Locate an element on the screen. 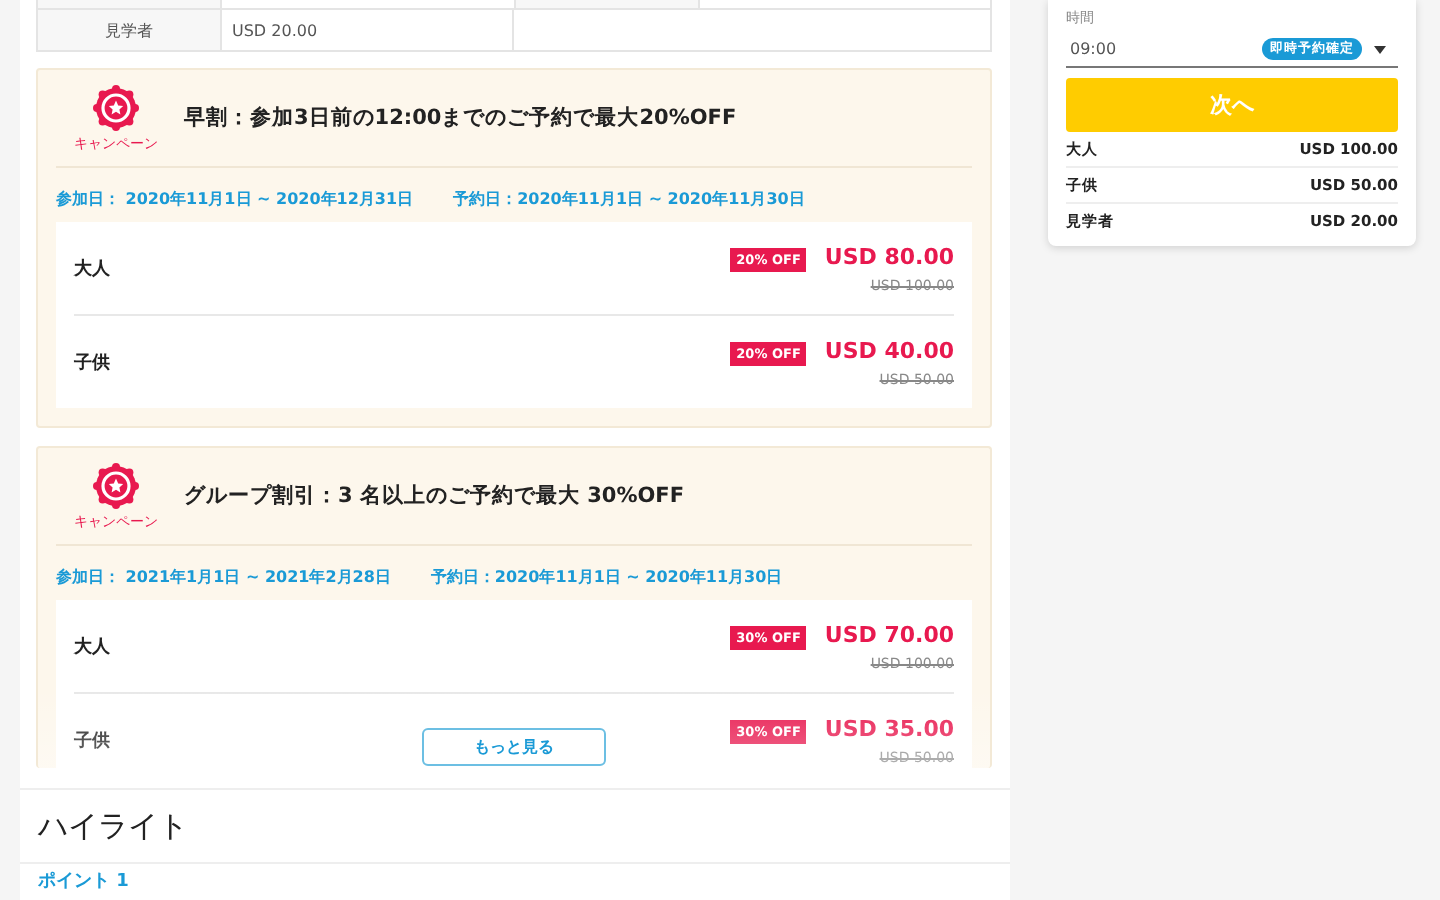 Image resolution: width=1440 pixels, height=900 pixels. participation-dates: 参加日： 2020年11月1日 ~ 2020年12月31日 is located at coordinates (235, 199).